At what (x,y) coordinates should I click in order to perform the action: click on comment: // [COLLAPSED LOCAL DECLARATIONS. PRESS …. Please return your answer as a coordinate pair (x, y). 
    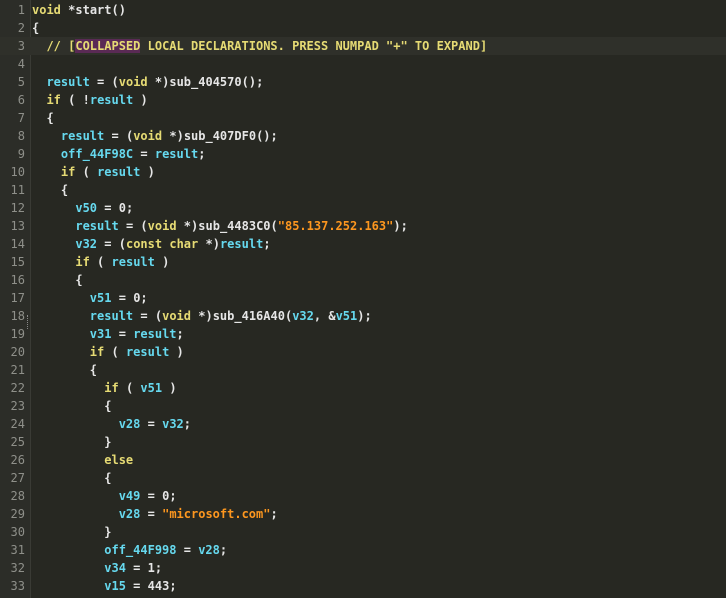
    Looking at the image, I should click on (267, 46).